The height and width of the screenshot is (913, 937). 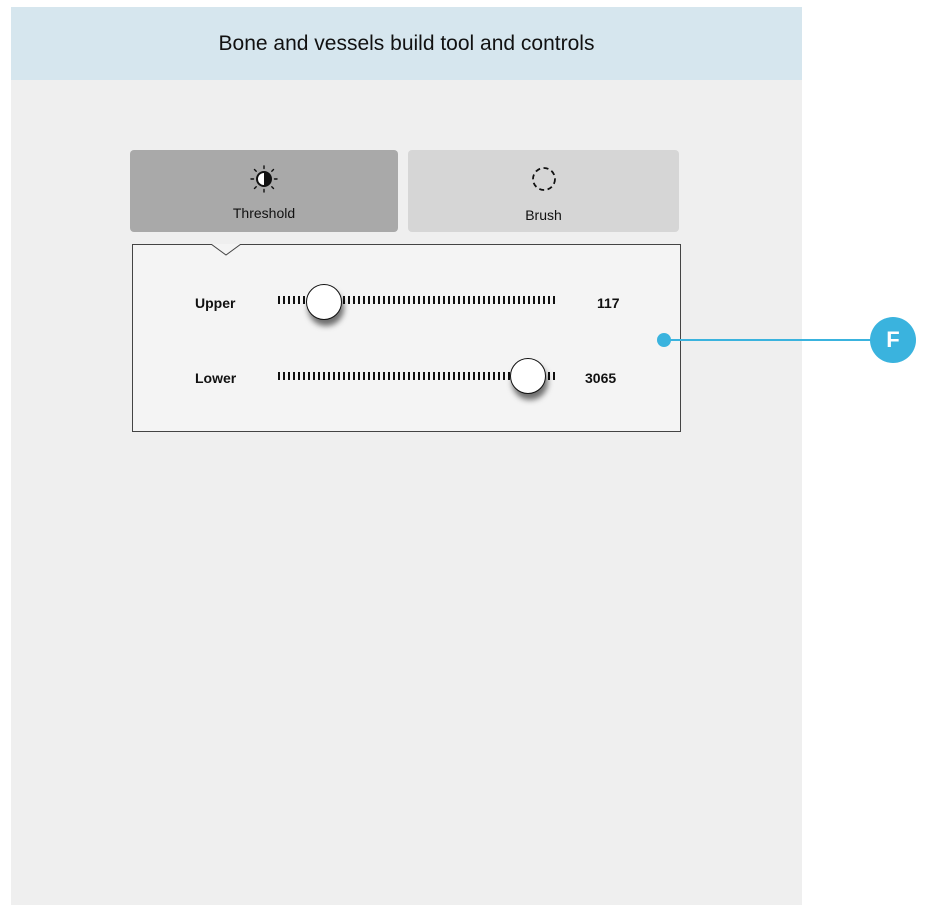 What do you see at coordinates (226, 249) in the screenshot?
I see `panel-pointer` at bounding box center [226, 249].